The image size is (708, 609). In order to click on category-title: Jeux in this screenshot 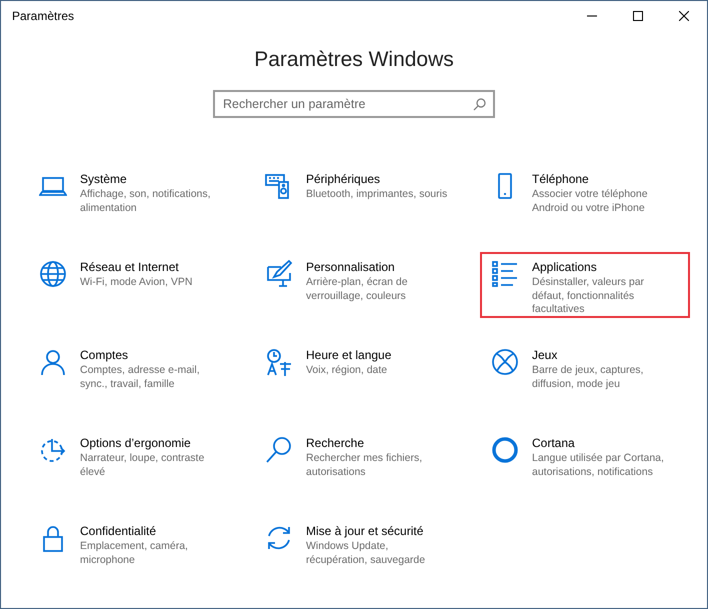, I will do `click(604, 355)`.